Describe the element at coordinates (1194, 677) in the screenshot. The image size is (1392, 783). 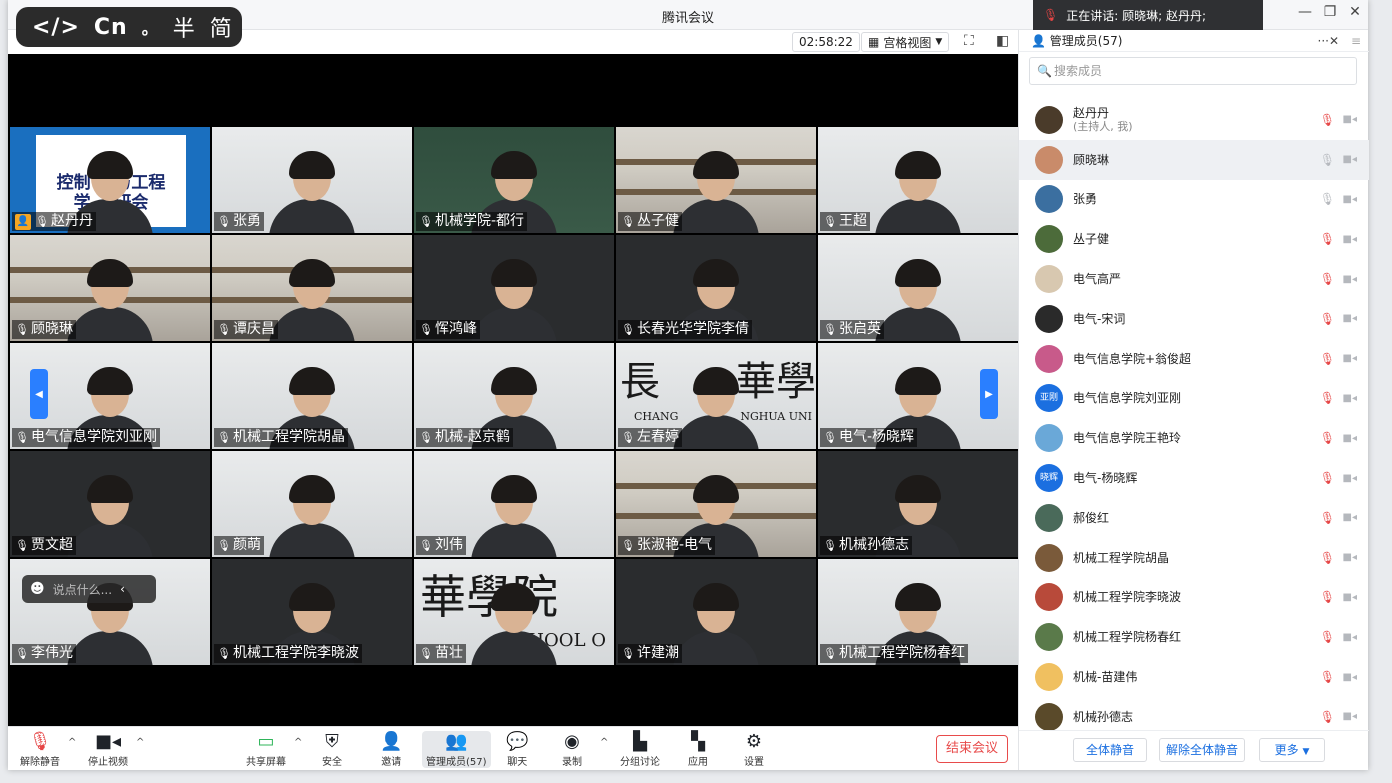
I see `member-list-item: 机械-苗建伟 🎙 ■◂` at that location.